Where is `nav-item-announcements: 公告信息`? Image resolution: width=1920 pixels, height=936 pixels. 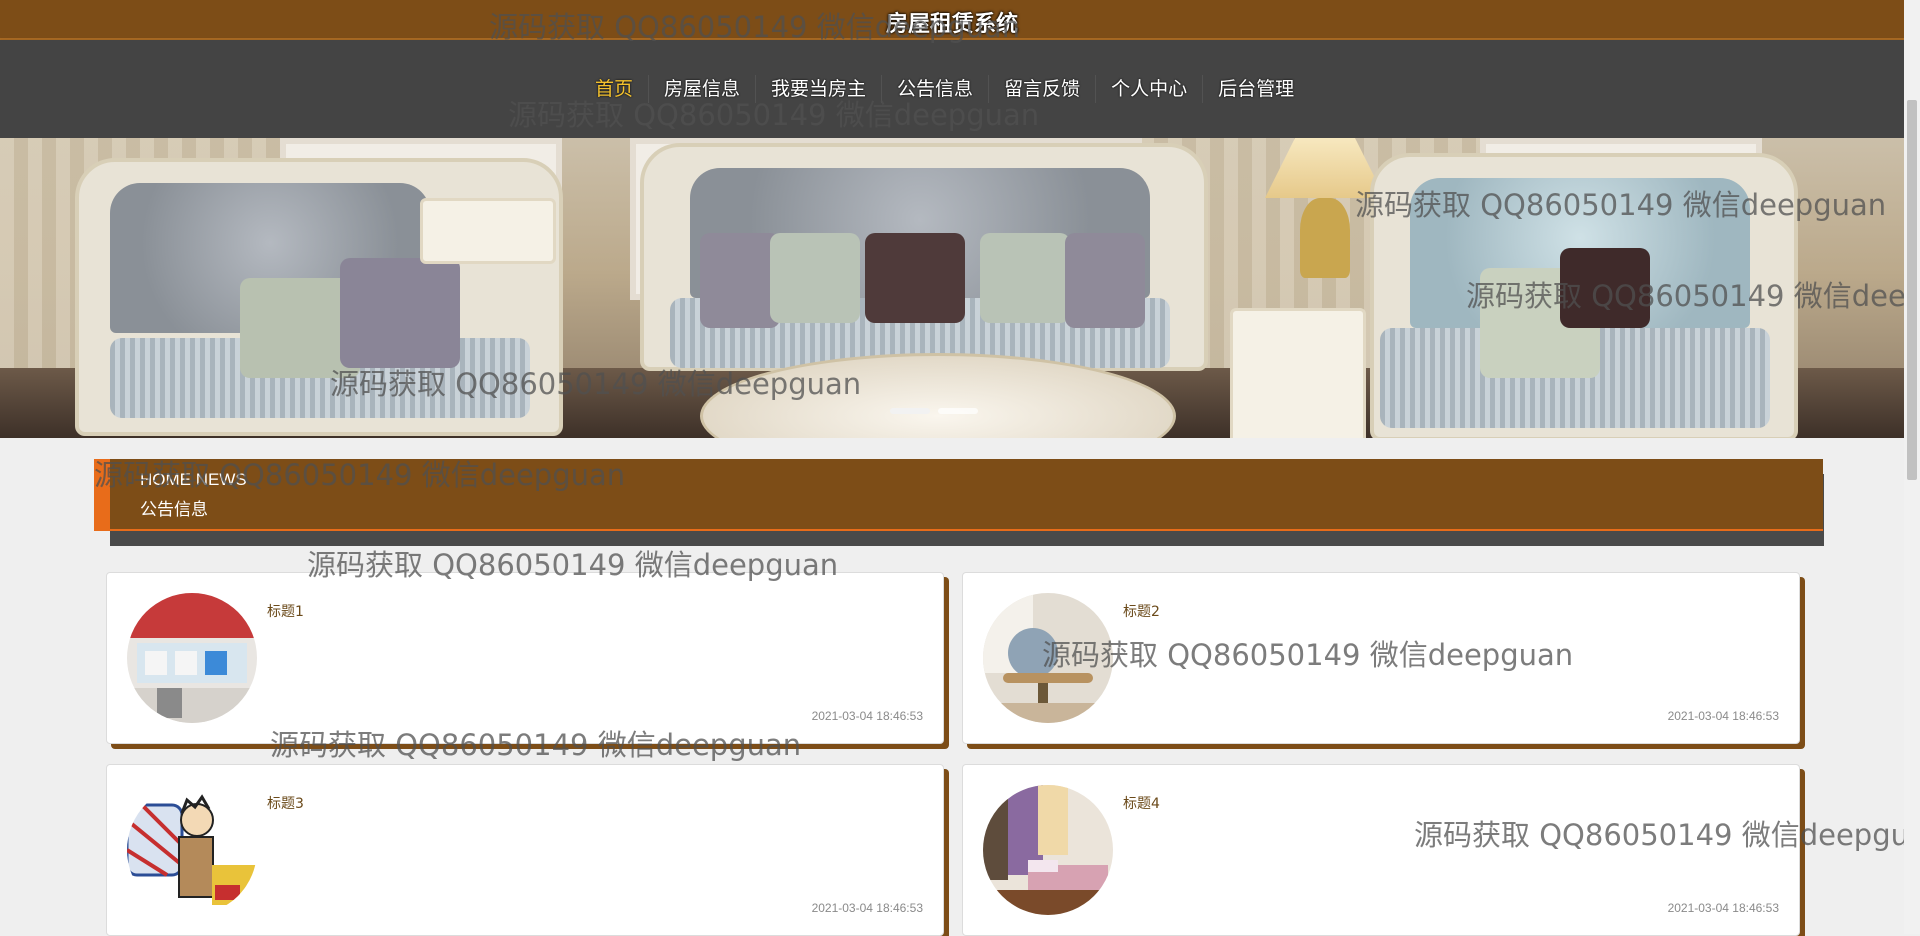
nav-item-announcements: 公告信息 is located at coordinates (934, 89).